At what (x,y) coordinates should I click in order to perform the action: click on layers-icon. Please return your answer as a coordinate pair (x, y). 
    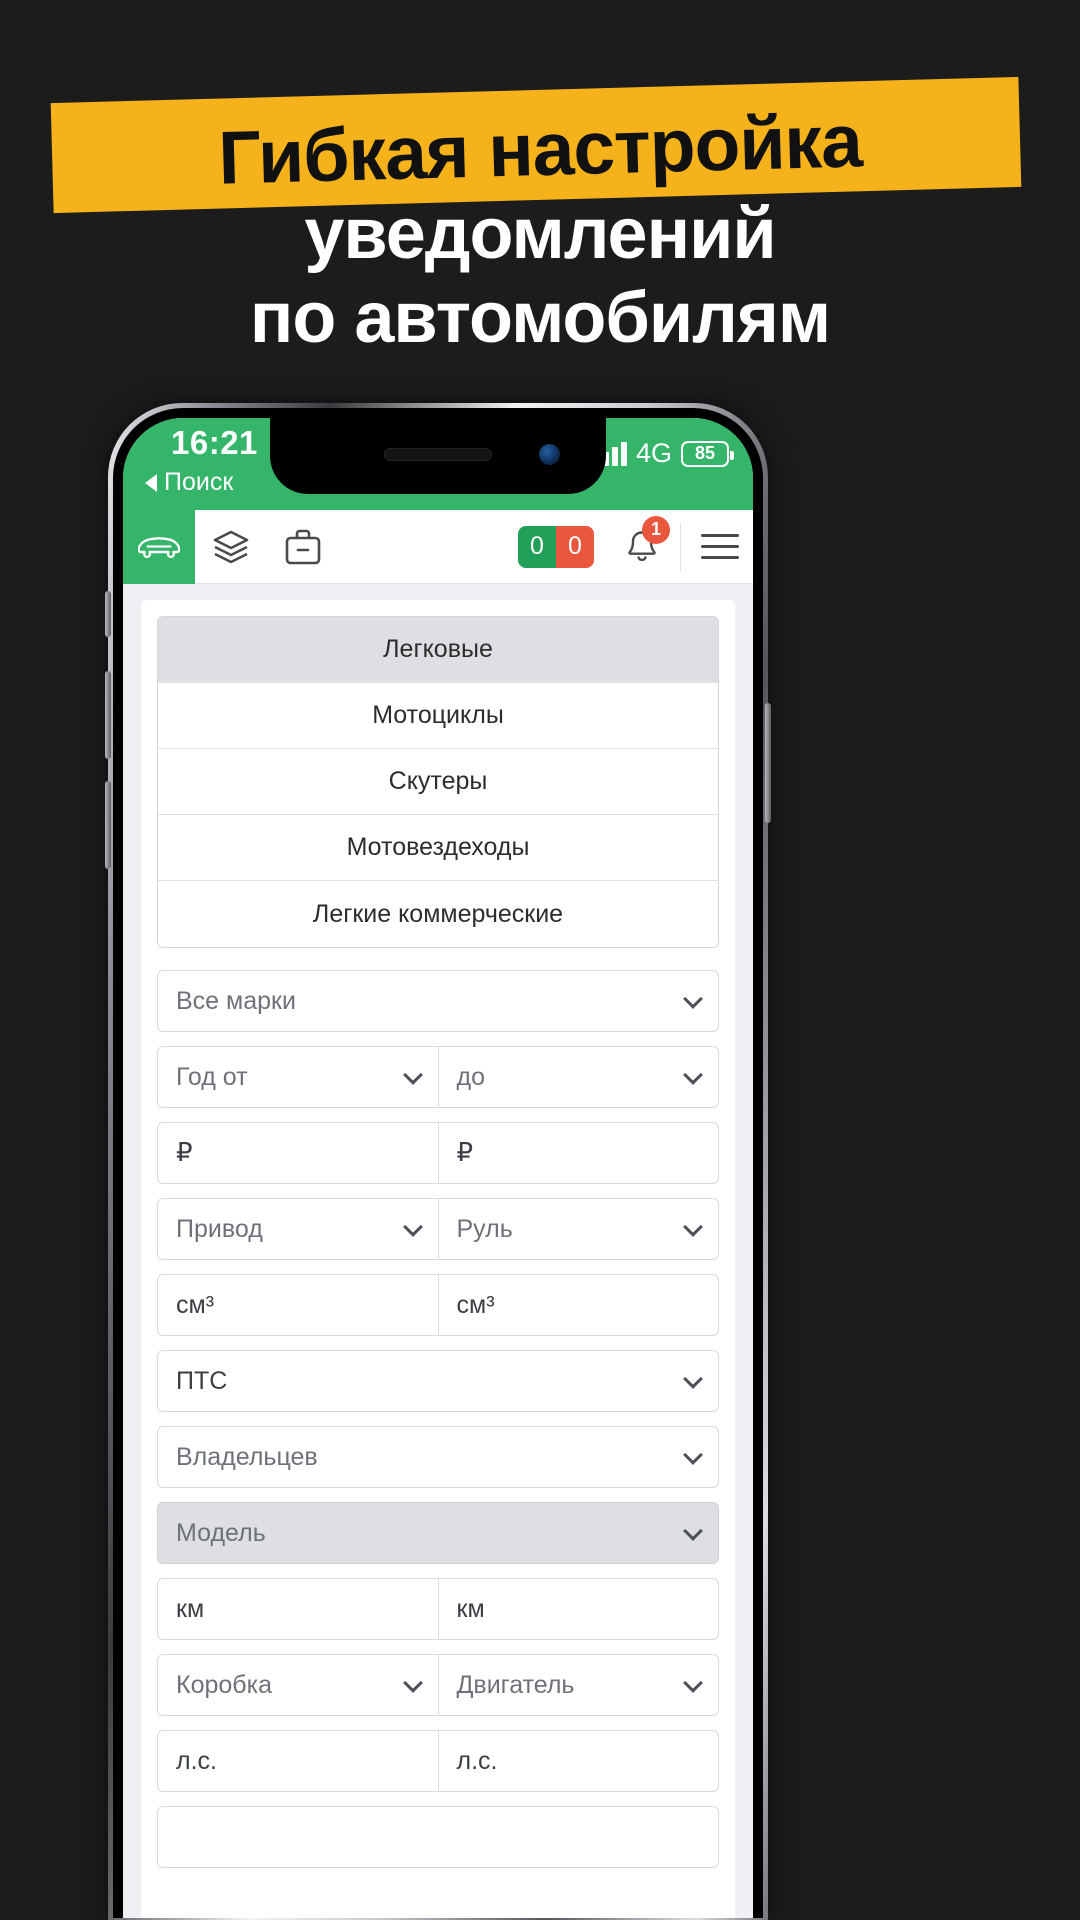
    Looking at the image, I should click on (231, 546).